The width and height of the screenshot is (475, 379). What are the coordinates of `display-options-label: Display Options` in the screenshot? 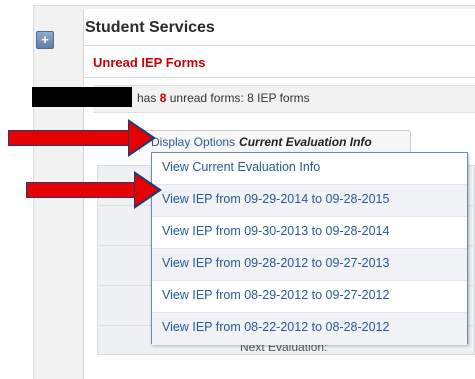 It's located at (193, 142).